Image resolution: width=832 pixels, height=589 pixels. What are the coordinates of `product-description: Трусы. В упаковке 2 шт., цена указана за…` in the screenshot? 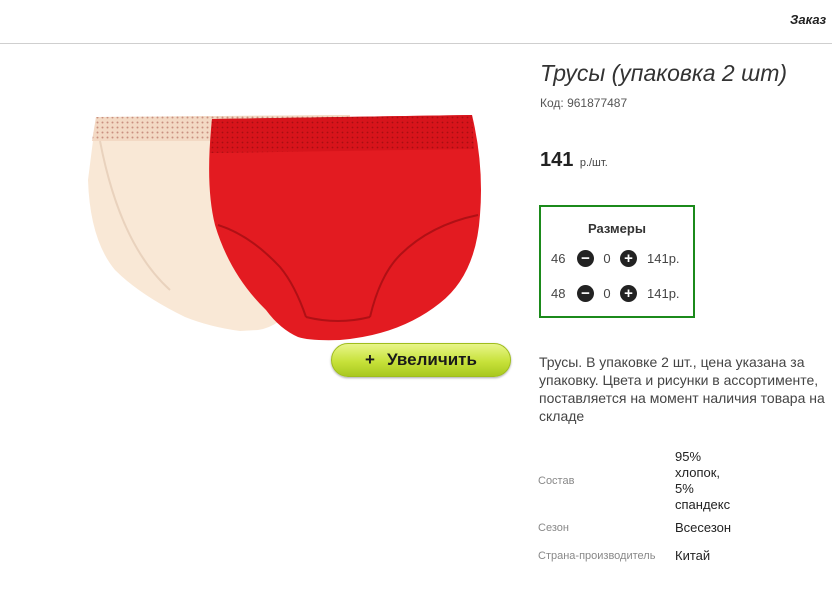 It's located at (682, 389).